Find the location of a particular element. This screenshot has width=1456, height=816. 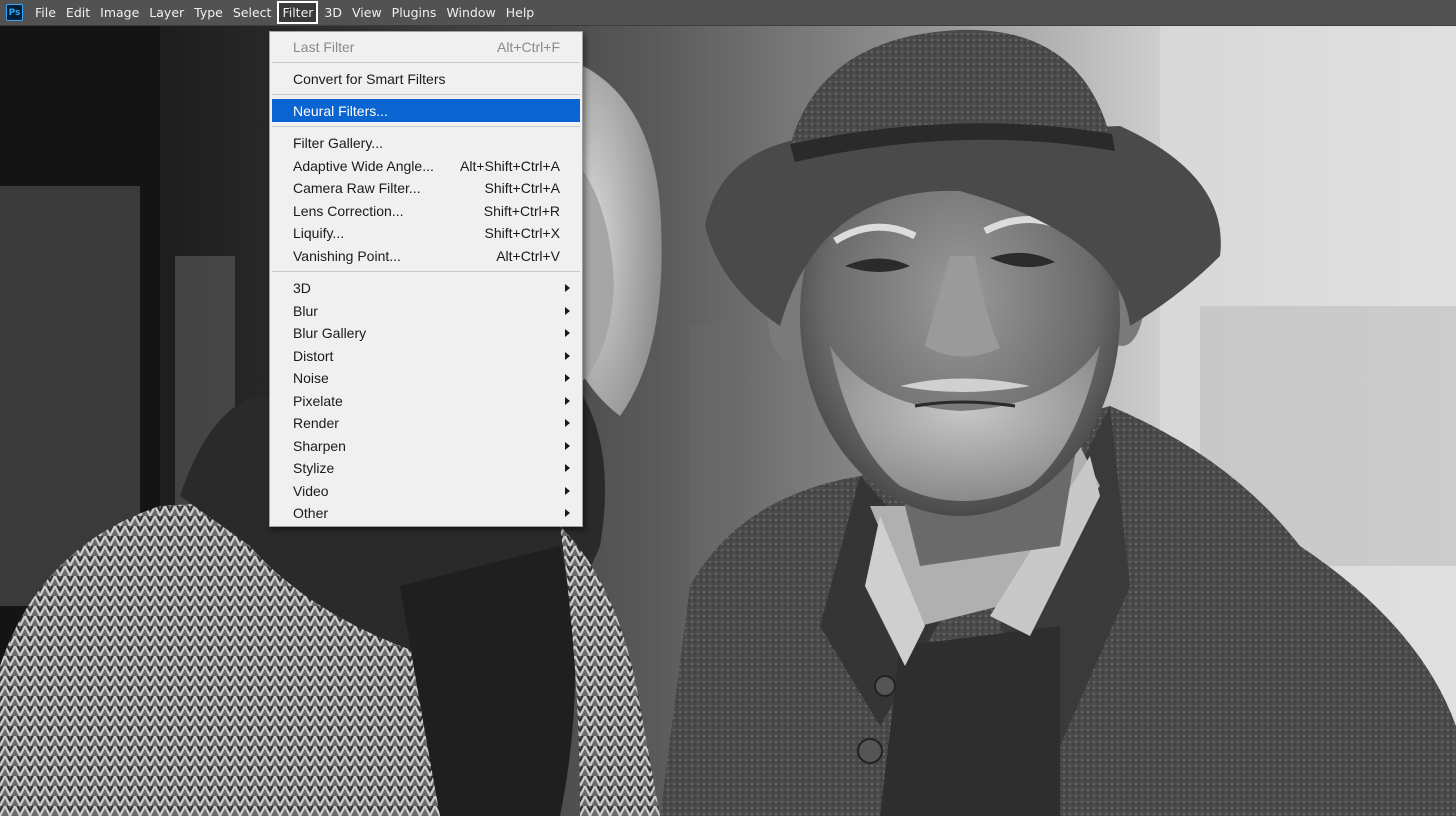

menu-item-blur-gallery-submenu: Blur Gallery is located at coordinates (426, 333).